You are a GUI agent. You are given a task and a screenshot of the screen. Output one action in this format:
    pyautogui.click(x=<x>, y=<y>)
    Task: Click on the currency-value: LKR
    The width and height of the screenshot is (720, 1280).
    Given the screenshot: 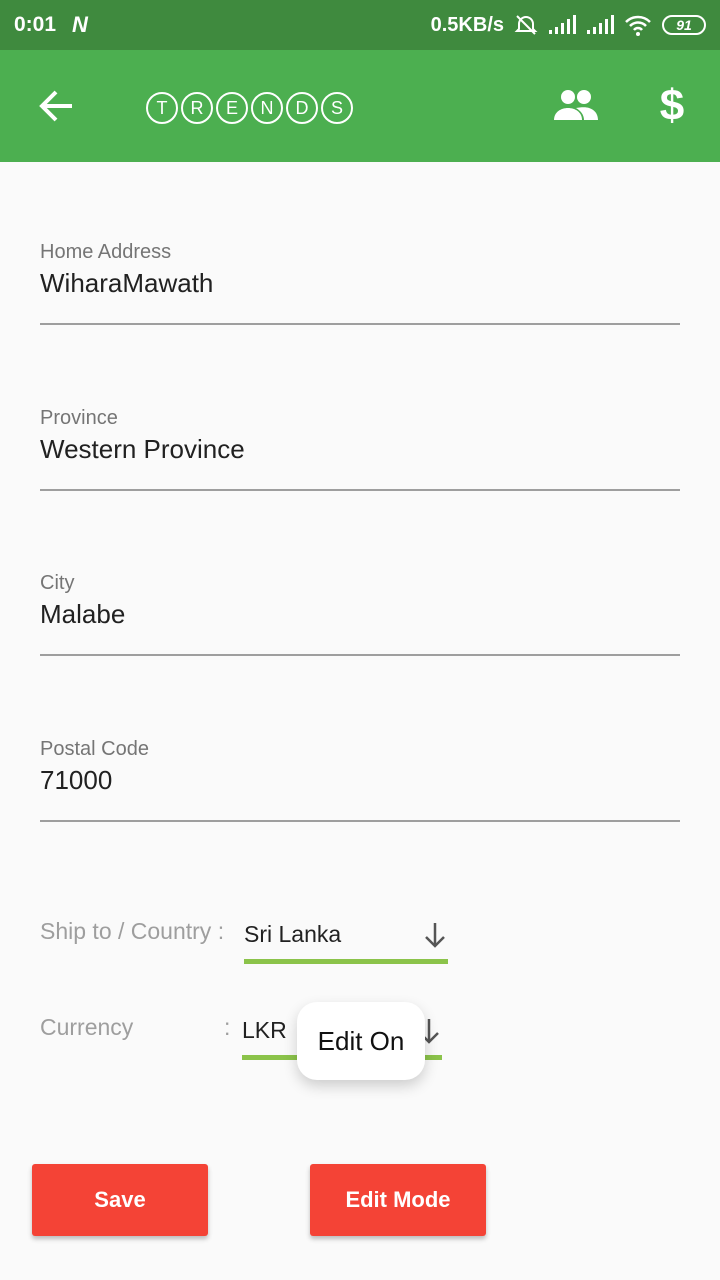 What is the action you would take?
    pyautogui.click(x=264, y=1030)
    